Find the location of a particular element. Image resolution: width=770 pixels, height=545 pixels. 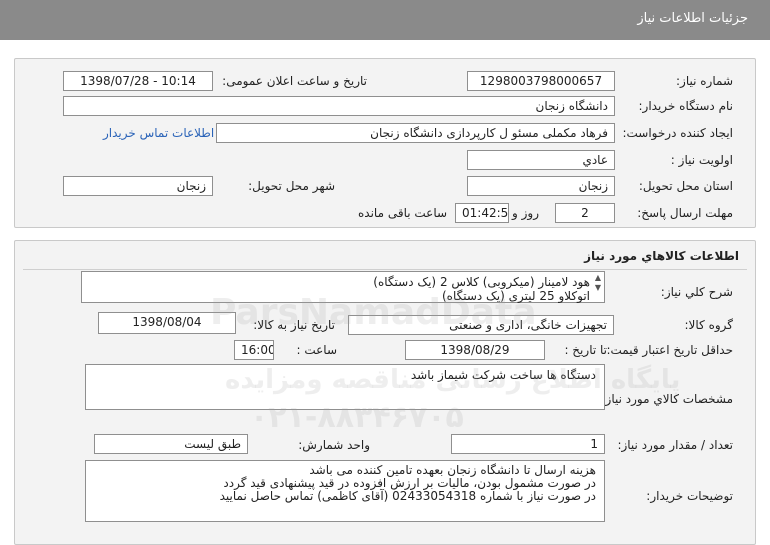

announce-datetime-field: 1398/07/28 - 10:14 is located at coordinates (138, 81).